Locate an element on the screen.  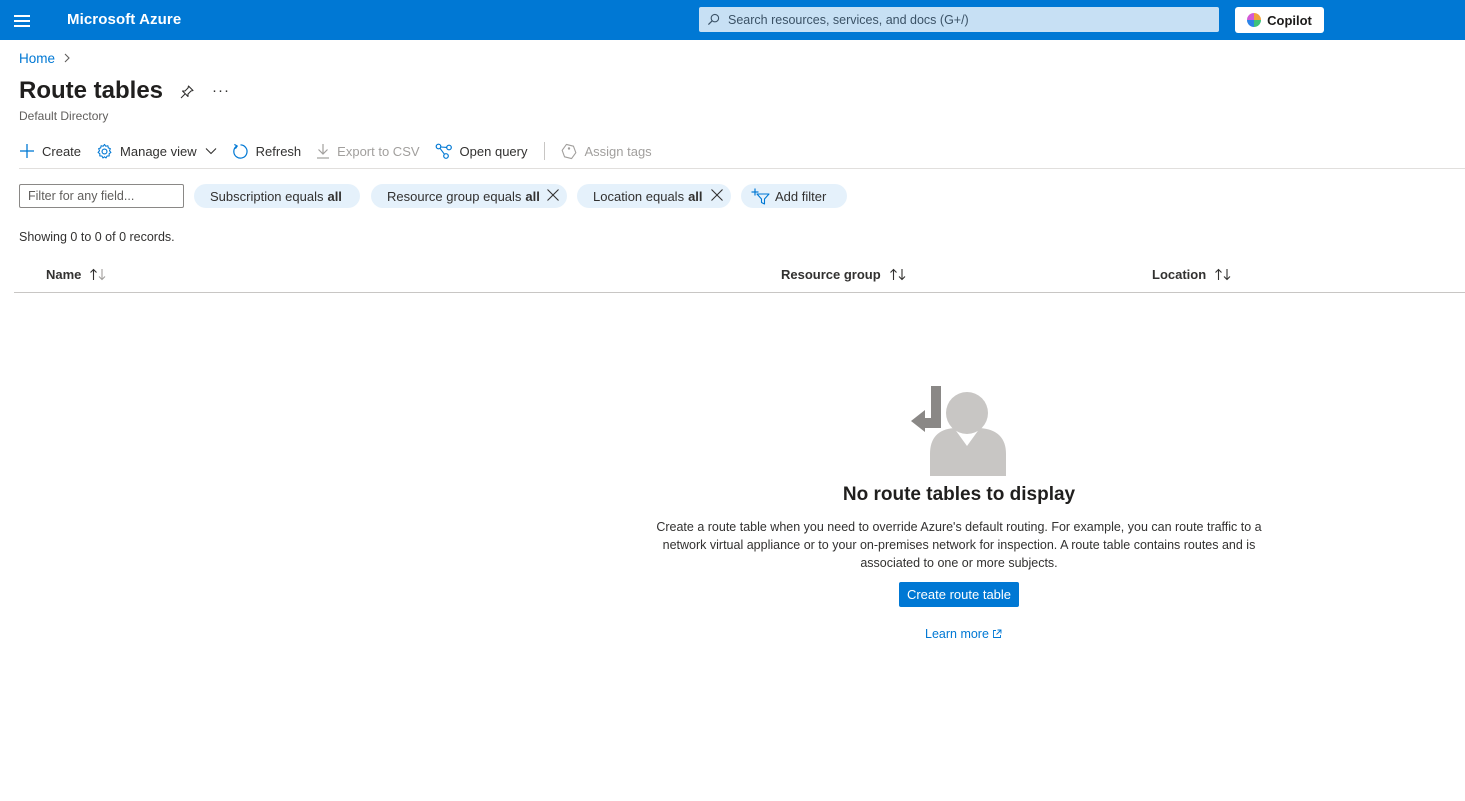
manage-view-button: Manage view is located at coordinates (156, 151).